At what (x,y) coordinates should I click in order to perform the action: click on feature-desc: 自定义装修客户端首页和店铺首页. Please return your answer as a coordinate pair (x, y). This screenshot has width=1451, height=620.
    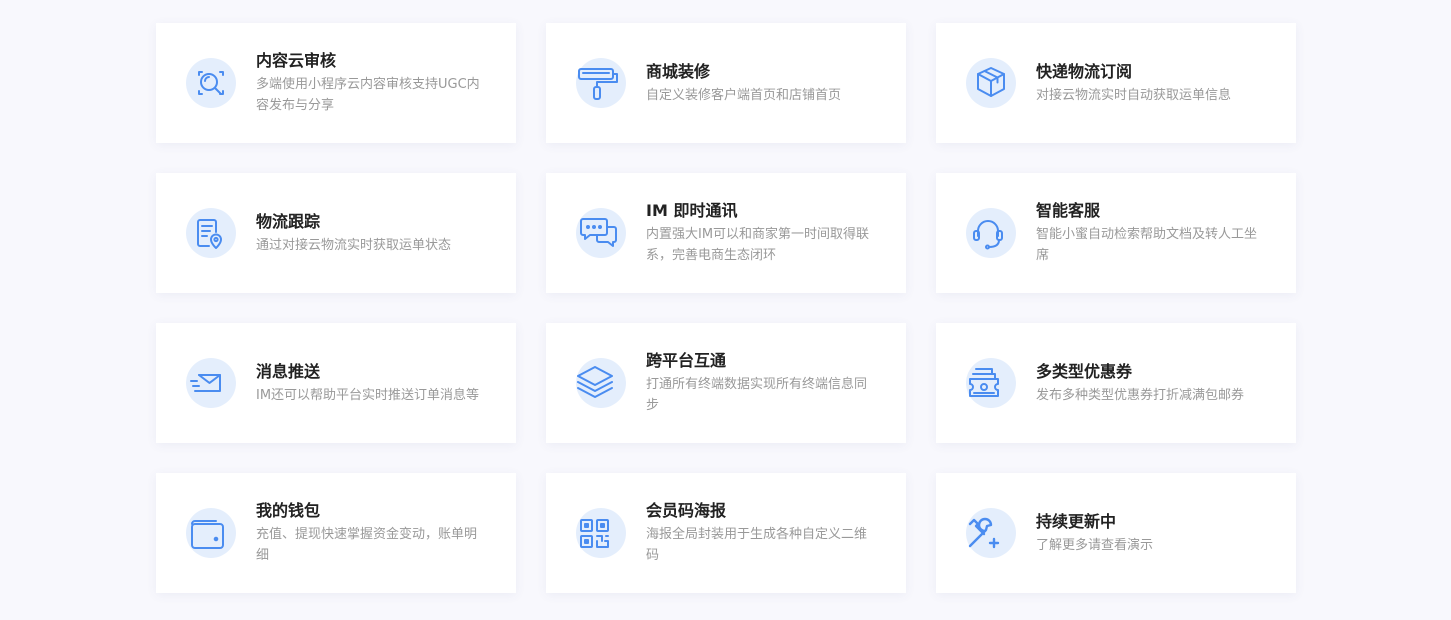
    Looking at the image, I should click on (744, 95).